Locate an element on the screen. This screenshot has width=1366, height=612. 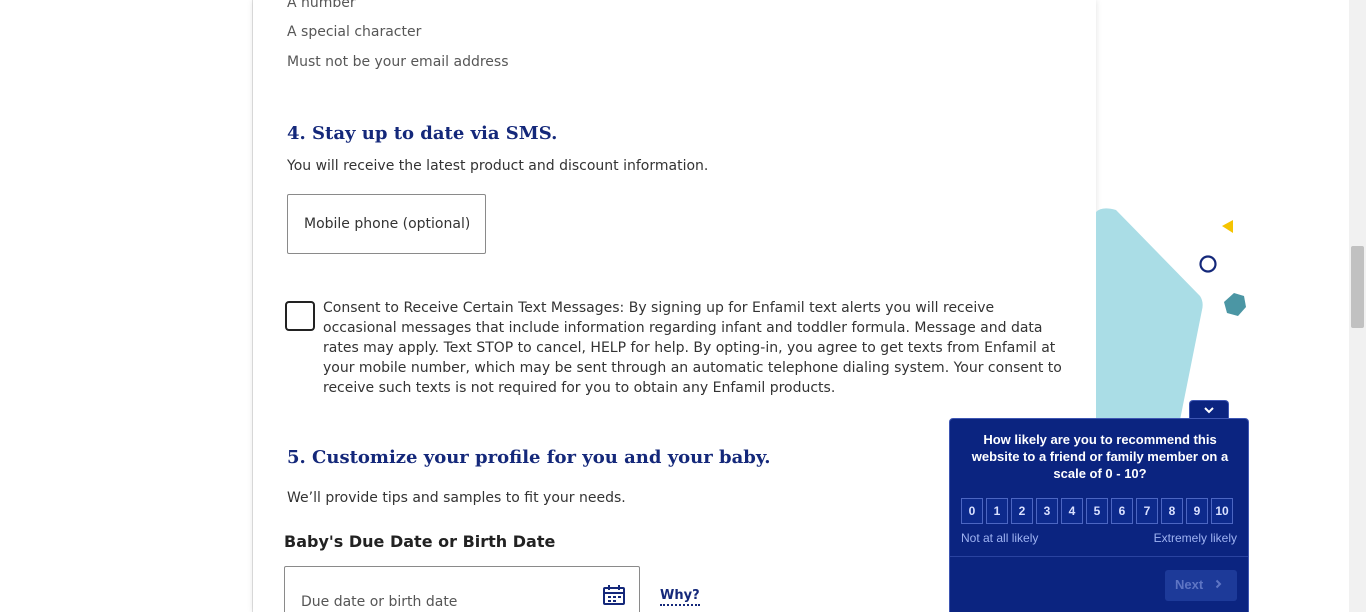
survey-next-button: Next is located at coordinates (1201, 585).